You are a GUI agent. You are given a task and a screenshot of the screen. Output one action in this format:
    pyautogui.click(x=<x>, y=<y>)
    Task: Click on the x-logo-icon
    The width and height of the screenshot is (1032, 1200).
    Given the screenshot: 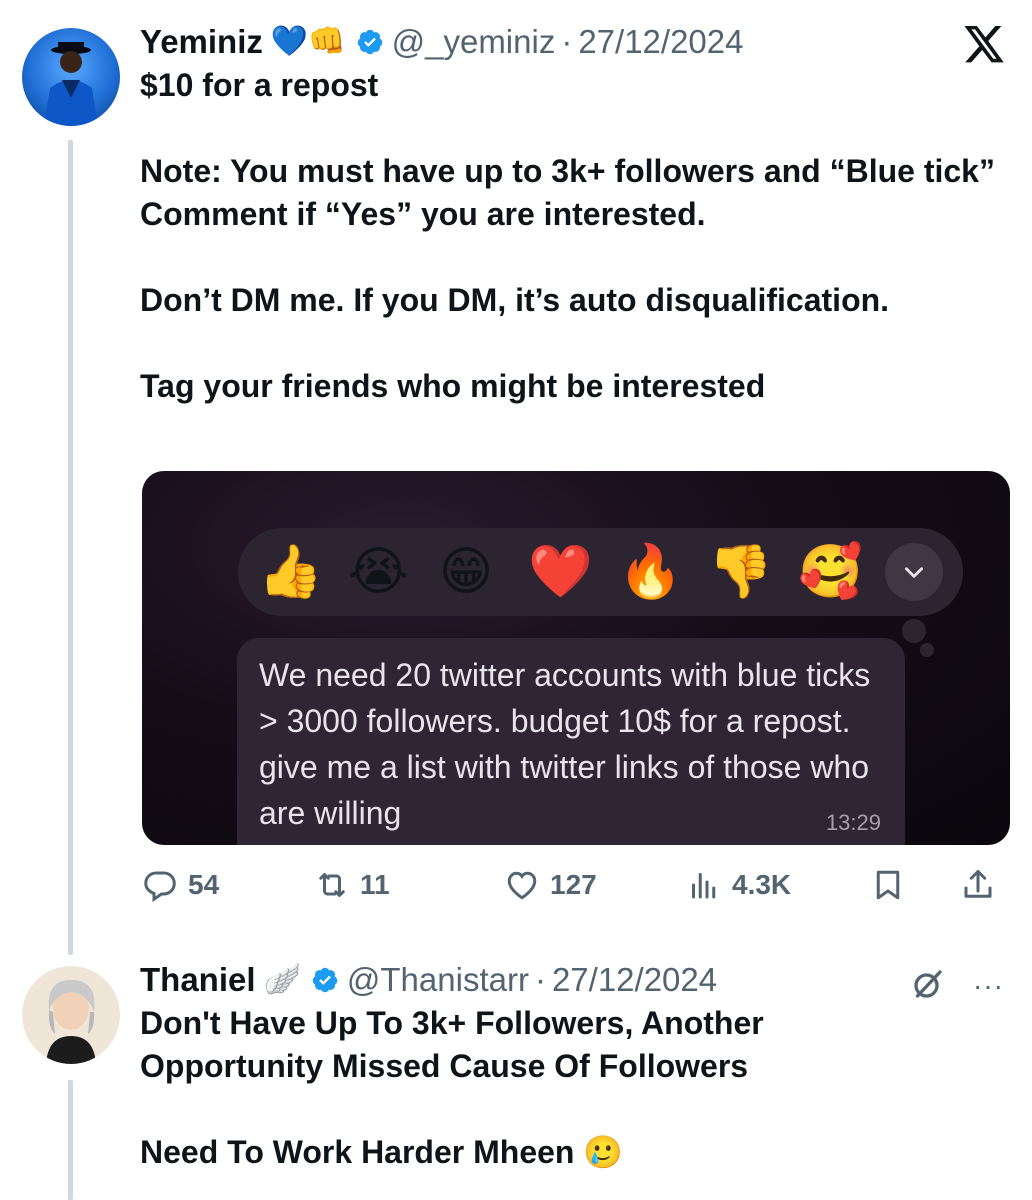 What is the action you would take?
    pyautogui.click(x=984, y=44)
    